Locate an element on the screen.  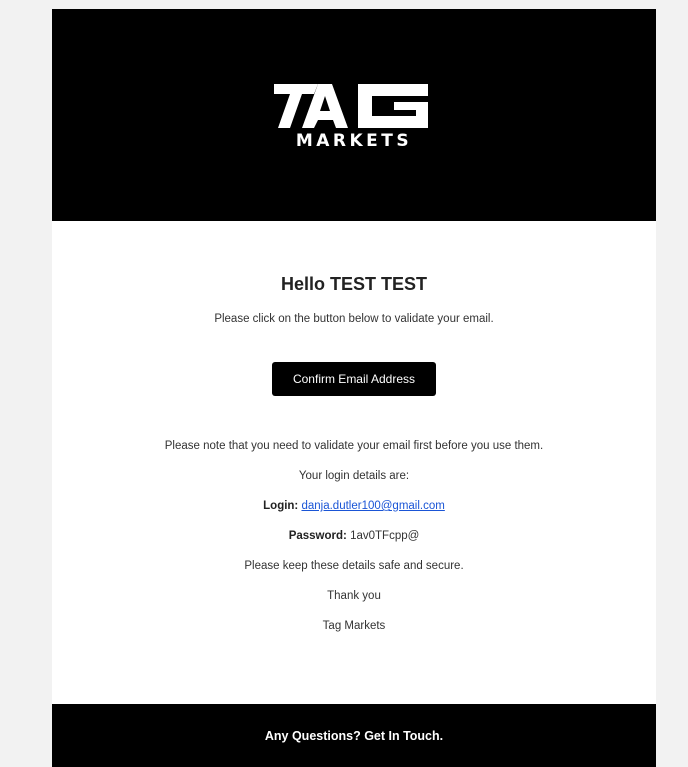
login-details-intro: Your login details are: is located at coordinates (354, 476).